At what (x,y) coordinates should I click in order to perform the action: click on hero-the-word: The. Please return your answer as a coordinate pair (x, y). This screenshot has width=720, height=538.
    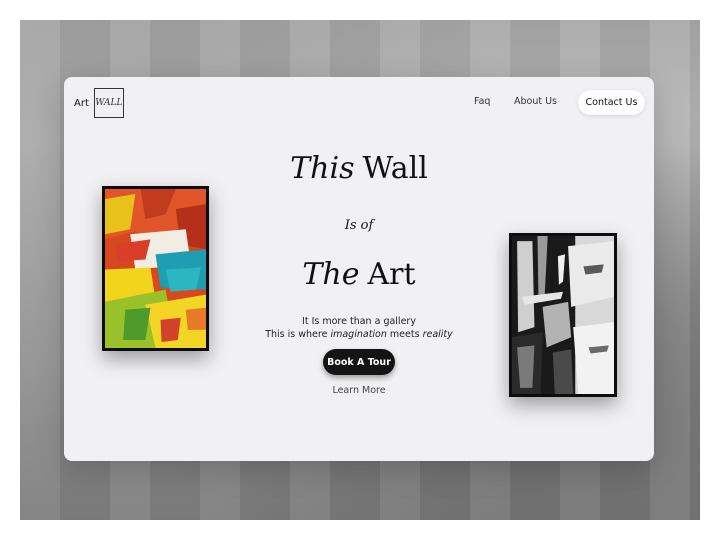
    Looking at the image, I should click on (331, 274).